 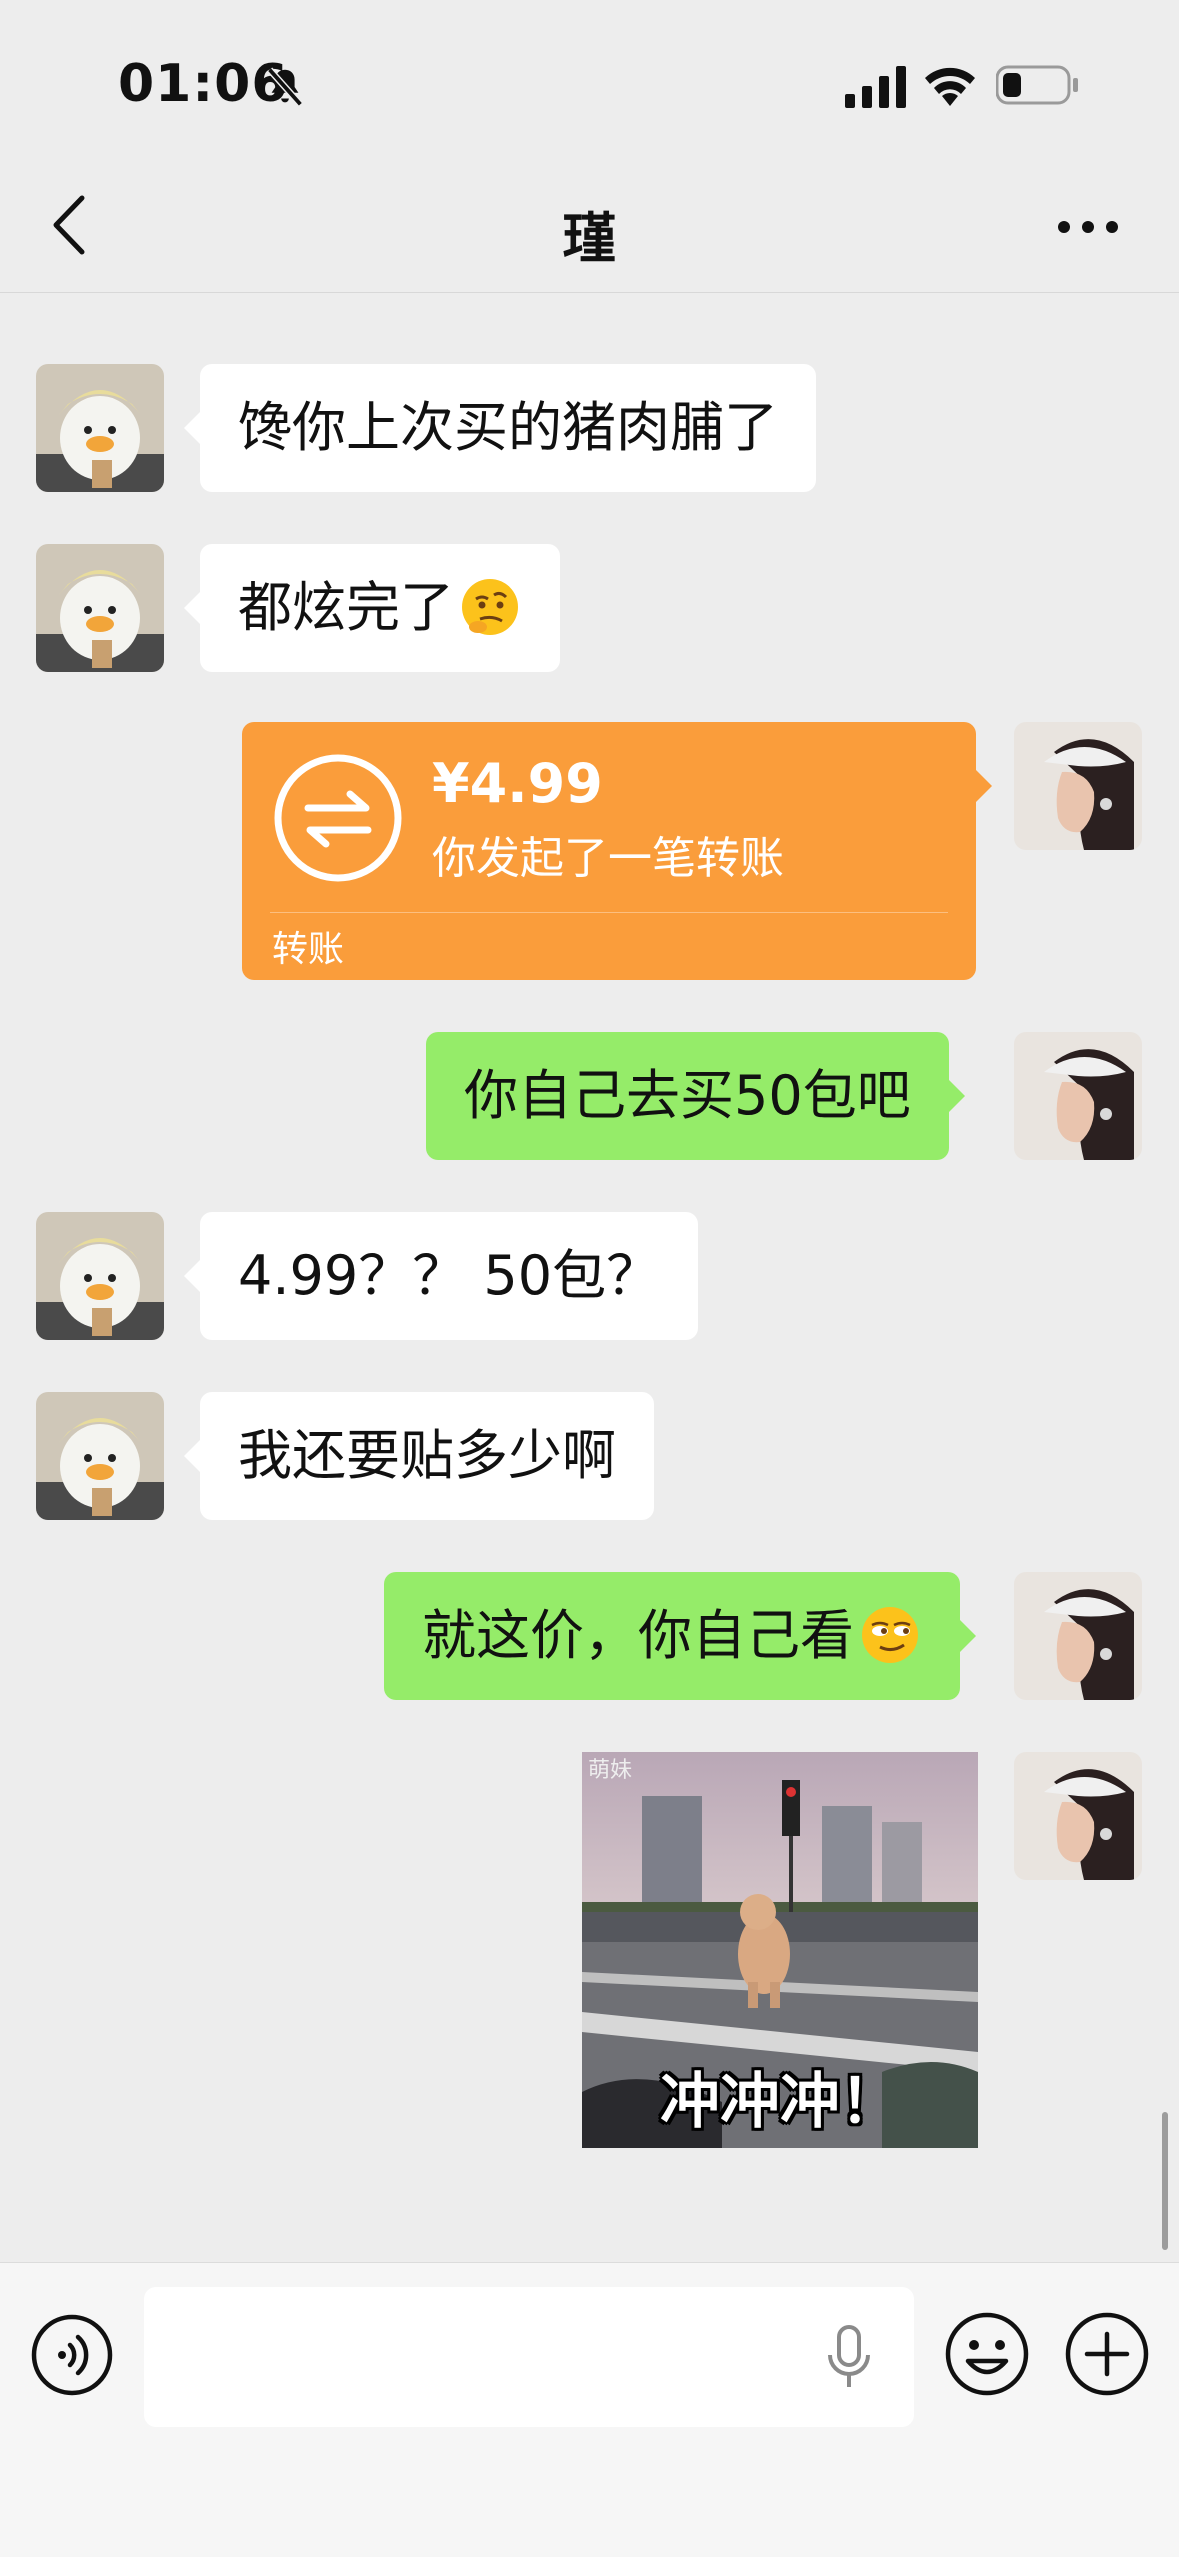 I want to click on message-bubble-outgoing: 就这价，你自己看, so click(x=680, y=1636).